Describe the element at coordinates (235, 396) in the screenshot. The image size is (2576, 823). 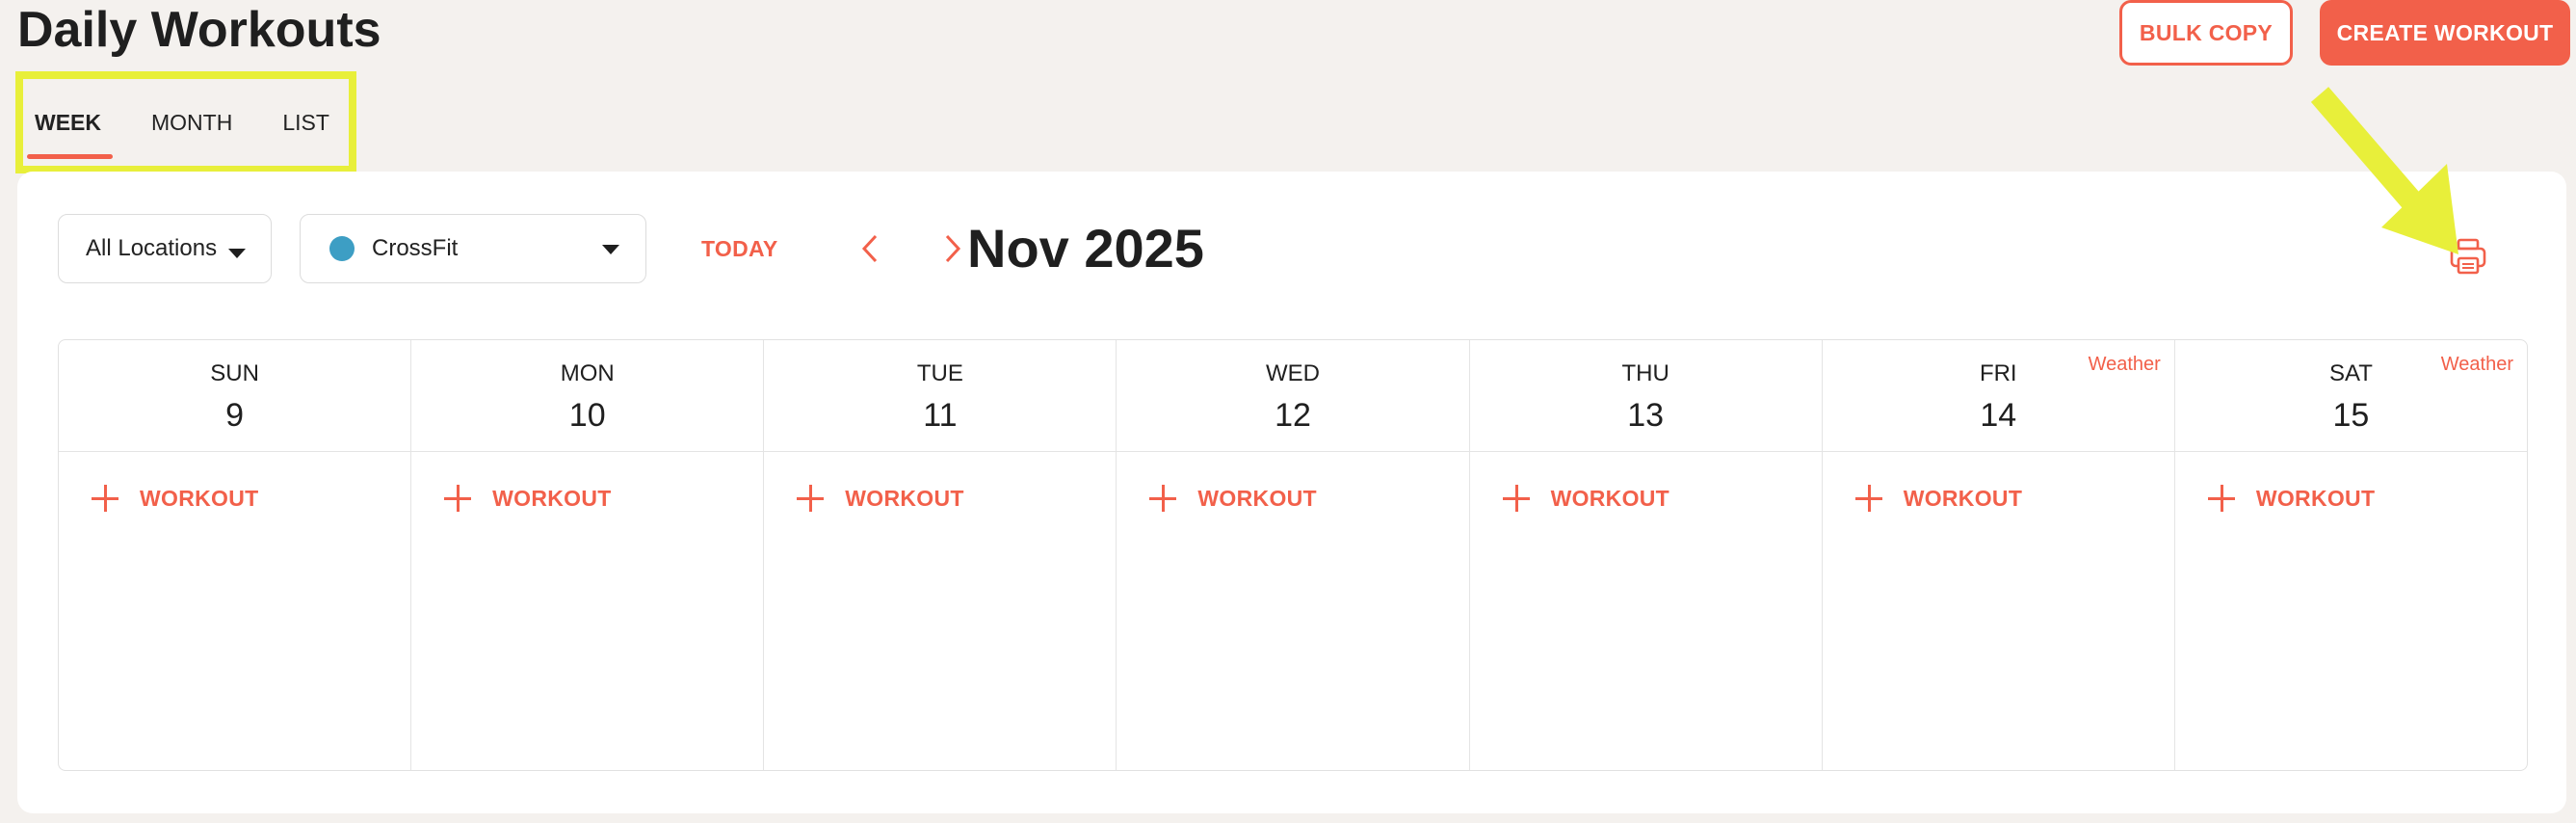
I see `day-header: SUN 9` at that location.